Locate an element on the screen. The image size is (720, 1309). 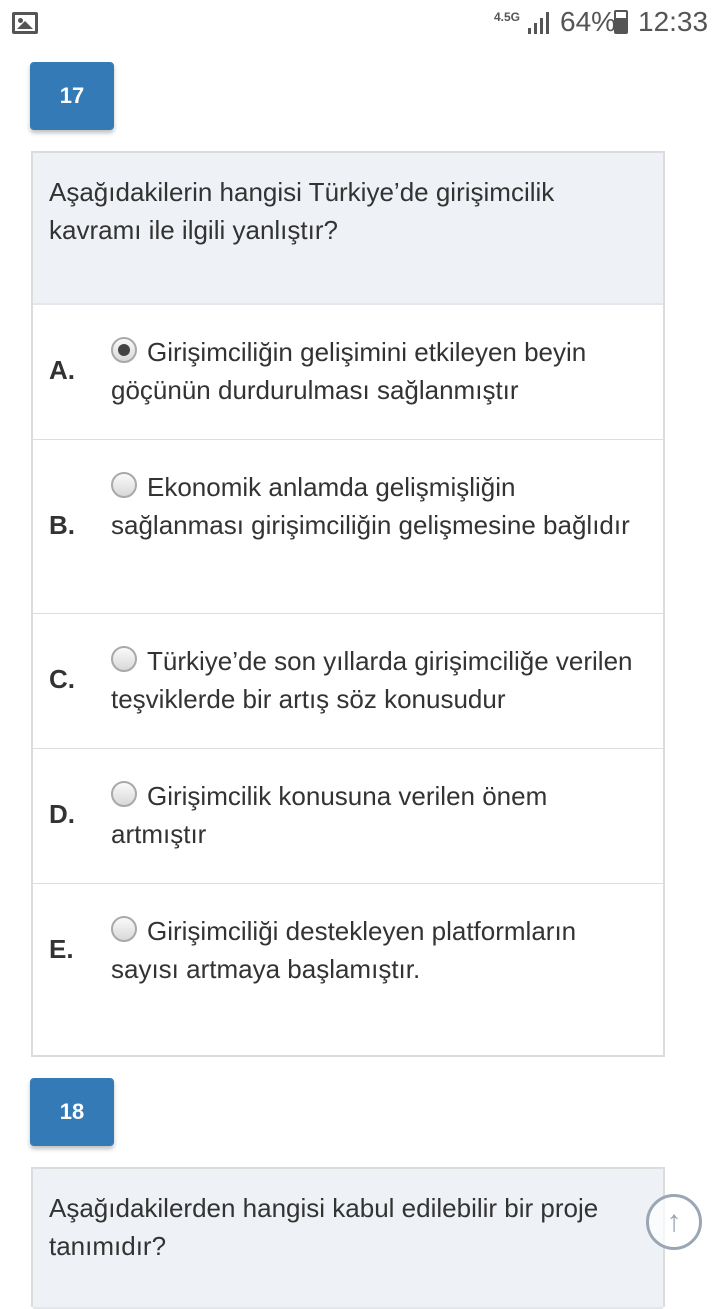
network-type: 4.5G is located at coordinates (507, 17).